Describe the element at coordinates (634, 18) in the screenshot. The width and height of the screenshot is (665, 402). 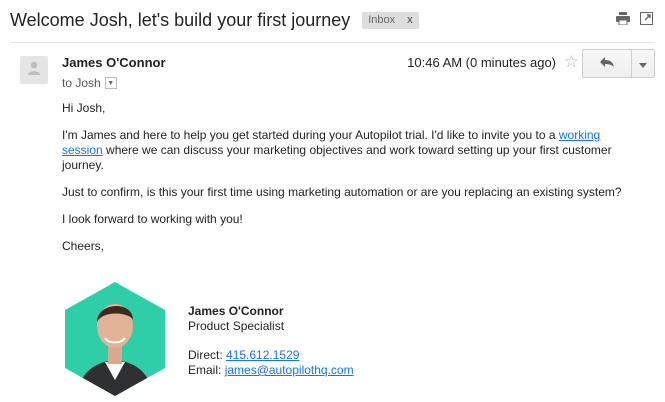
I see `top-actions` at that location.